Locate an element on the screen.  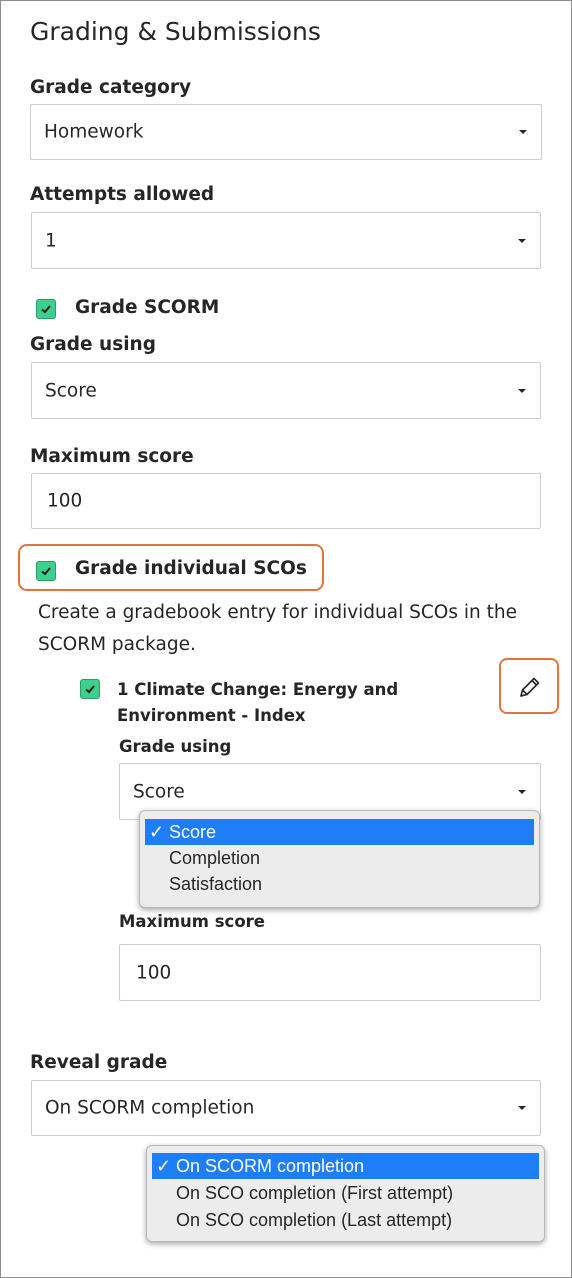
attempts-allowed-select: 1 is located at coordinates (286, 240).